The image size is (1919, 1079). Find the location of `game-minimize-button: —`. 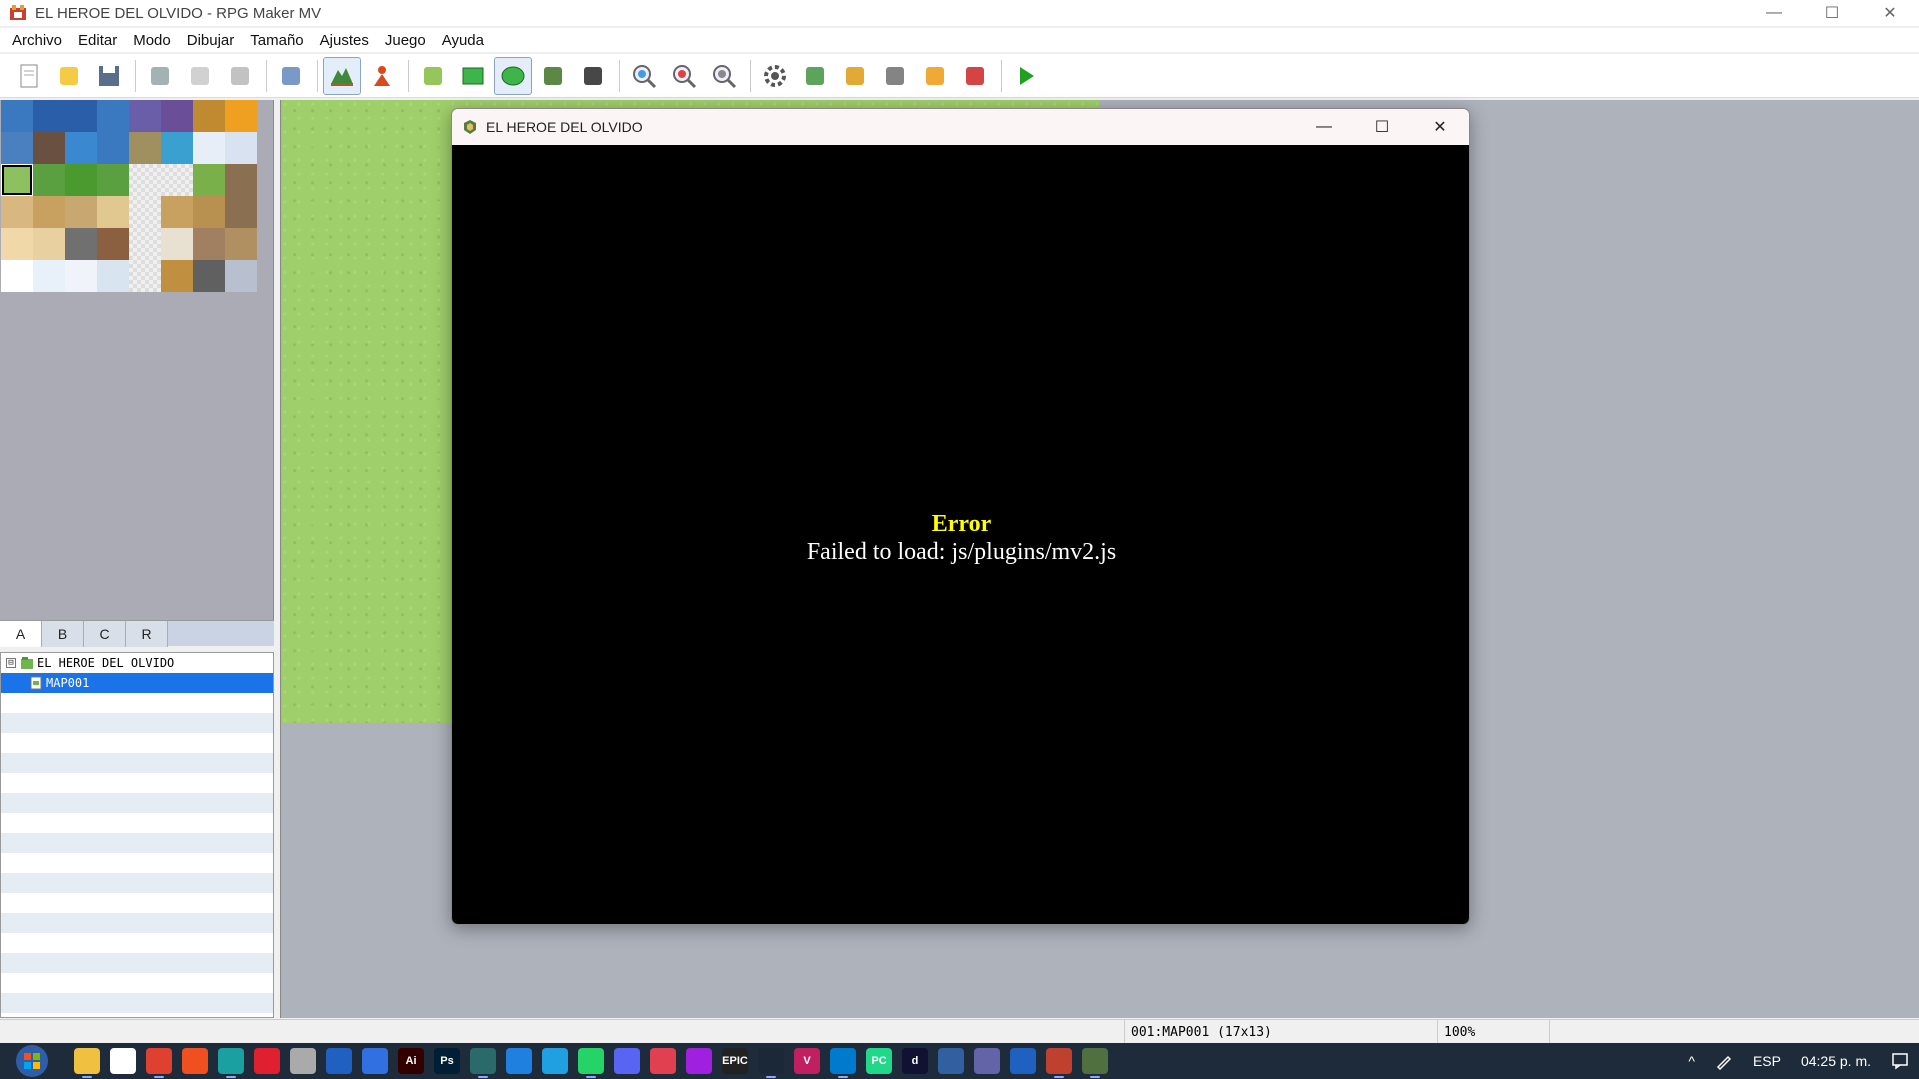

game-minimize-button: — is located at coordinates (1324, 127).